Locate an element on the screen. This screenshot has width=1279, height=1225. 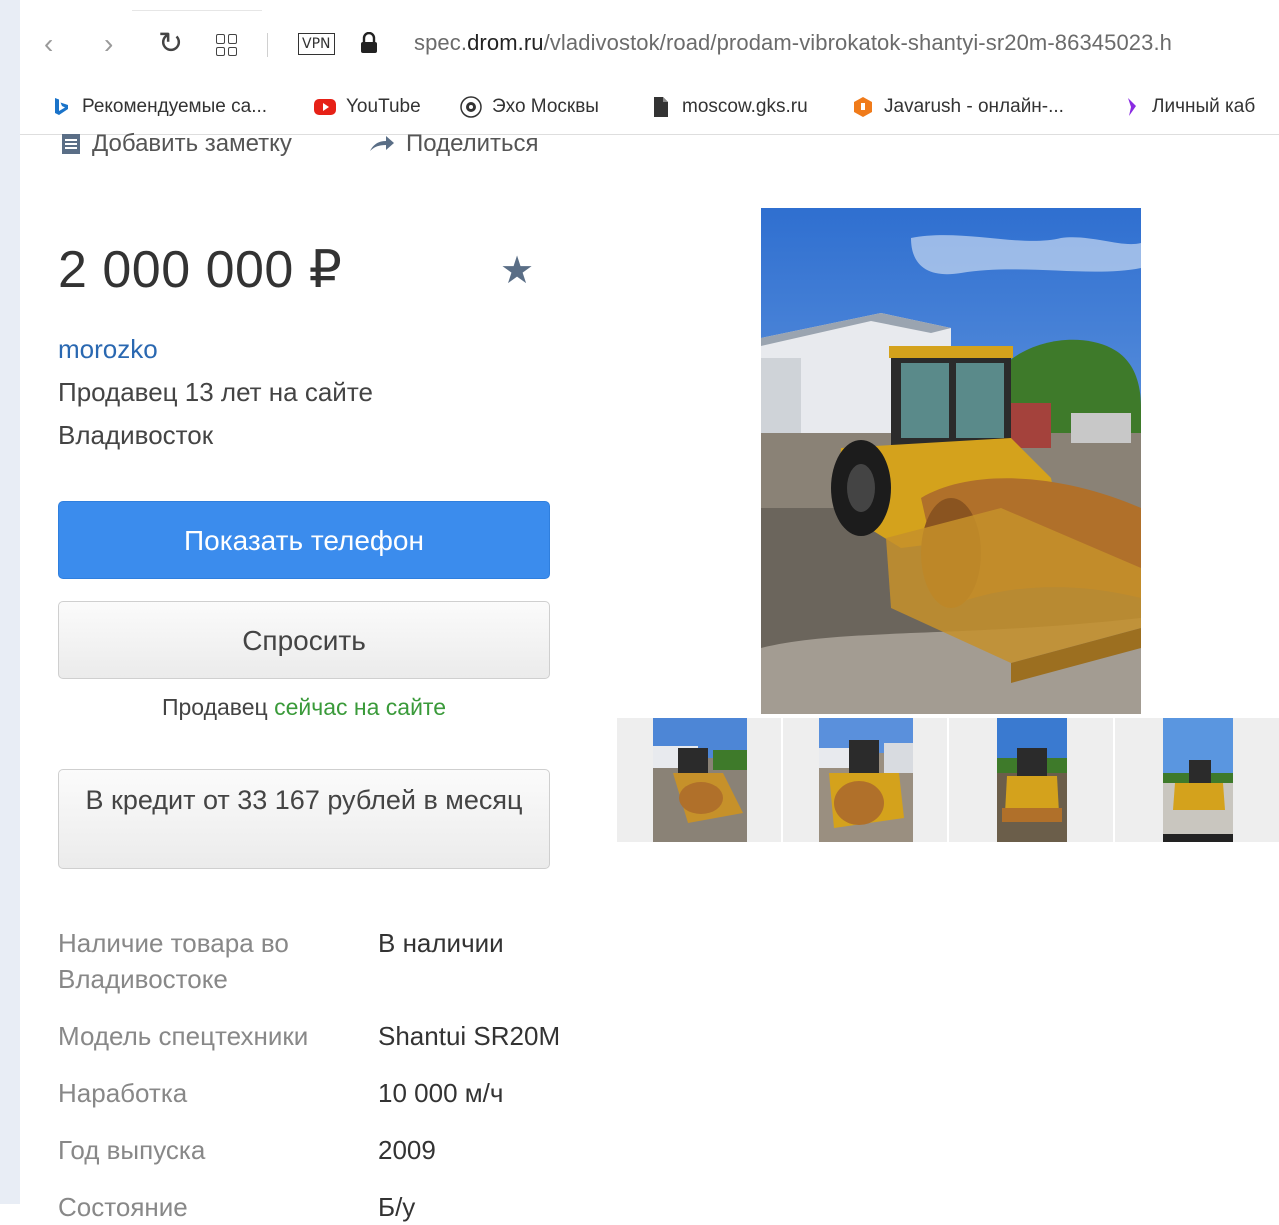
seller-since: Продавец 13 лет на сайте is located at coordinates (215, 392).